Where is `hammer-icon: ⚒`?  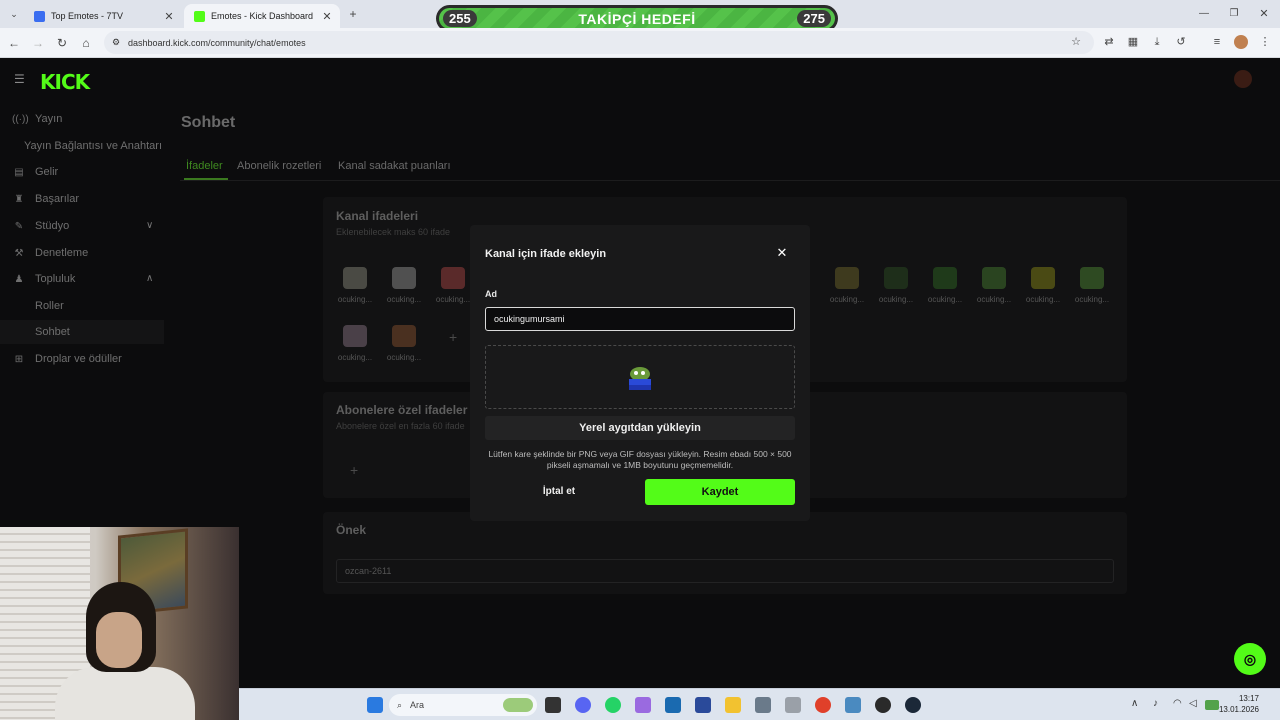 hammer-icon: ⚒ is located at coordinates (19, 253).